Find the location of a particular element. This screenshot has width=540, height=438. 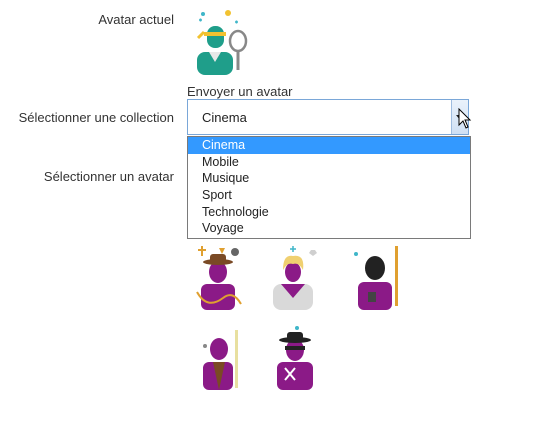

masked-villain-saber-avatar-icon is located at coordinates (376, 278).